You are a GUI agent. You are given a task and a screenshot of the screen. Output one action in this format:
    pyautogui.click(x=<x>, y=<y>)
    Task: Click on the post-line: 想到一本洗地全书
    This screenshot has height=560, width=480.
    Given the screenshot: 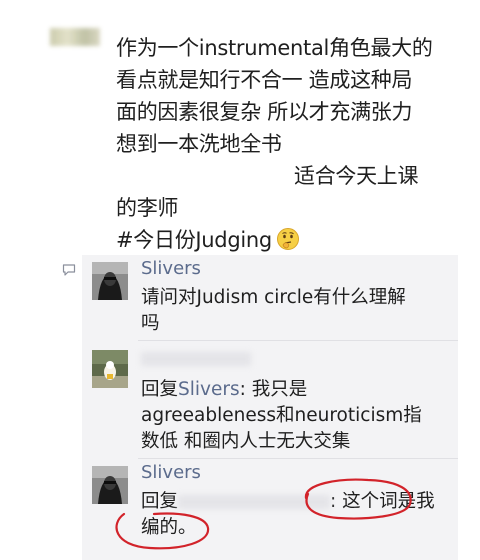 What is the action you would take?
    pyautogui.click(x=199, y=144)
    